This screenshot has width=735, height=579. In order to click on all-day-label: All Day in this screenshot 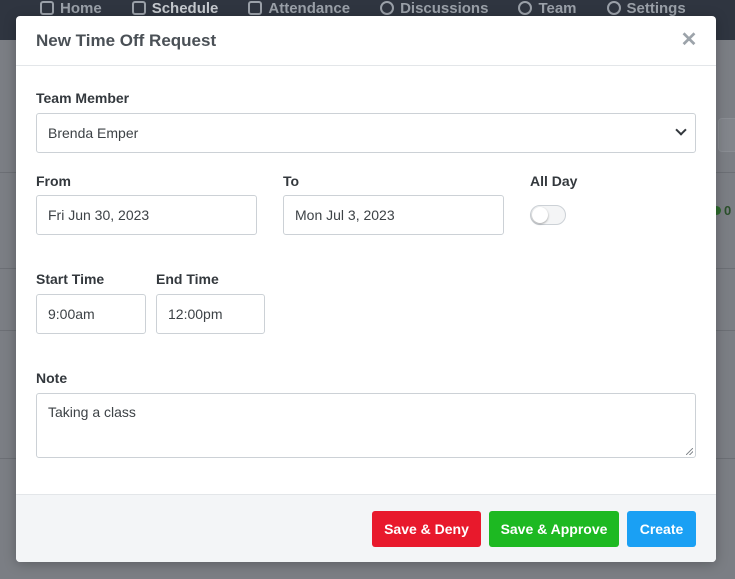, I will do `click(554, 181)`.